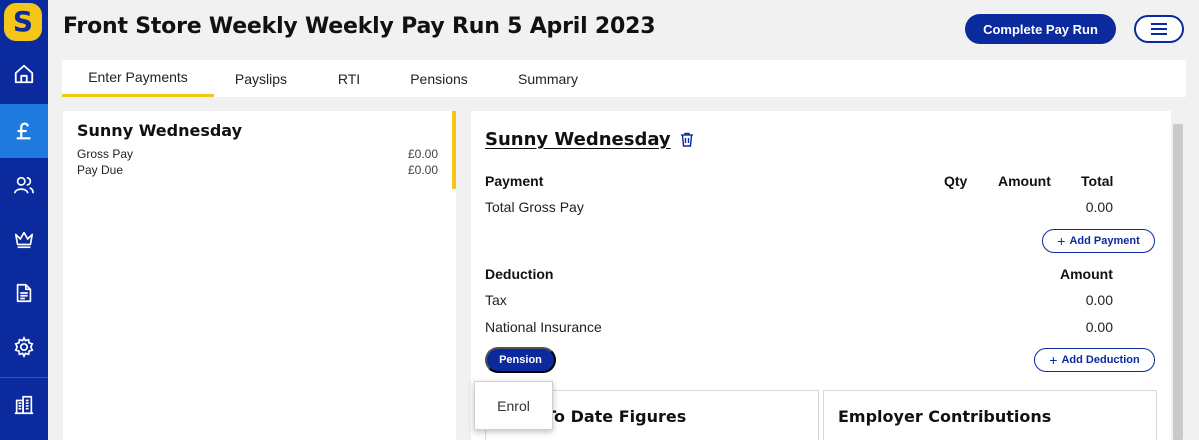 This screenshot has width=1199, height=440. I want to click on add-payment-button: + Add Payment, so click(1098, 241).